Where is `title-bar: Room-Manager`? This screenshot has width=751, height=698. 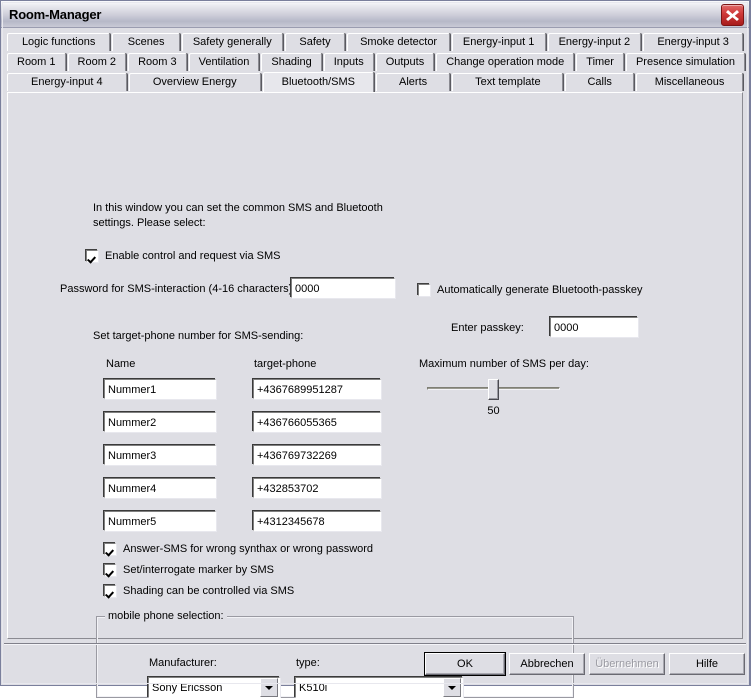 title-bar: Room-Manager is located at coordinates (375, 14).